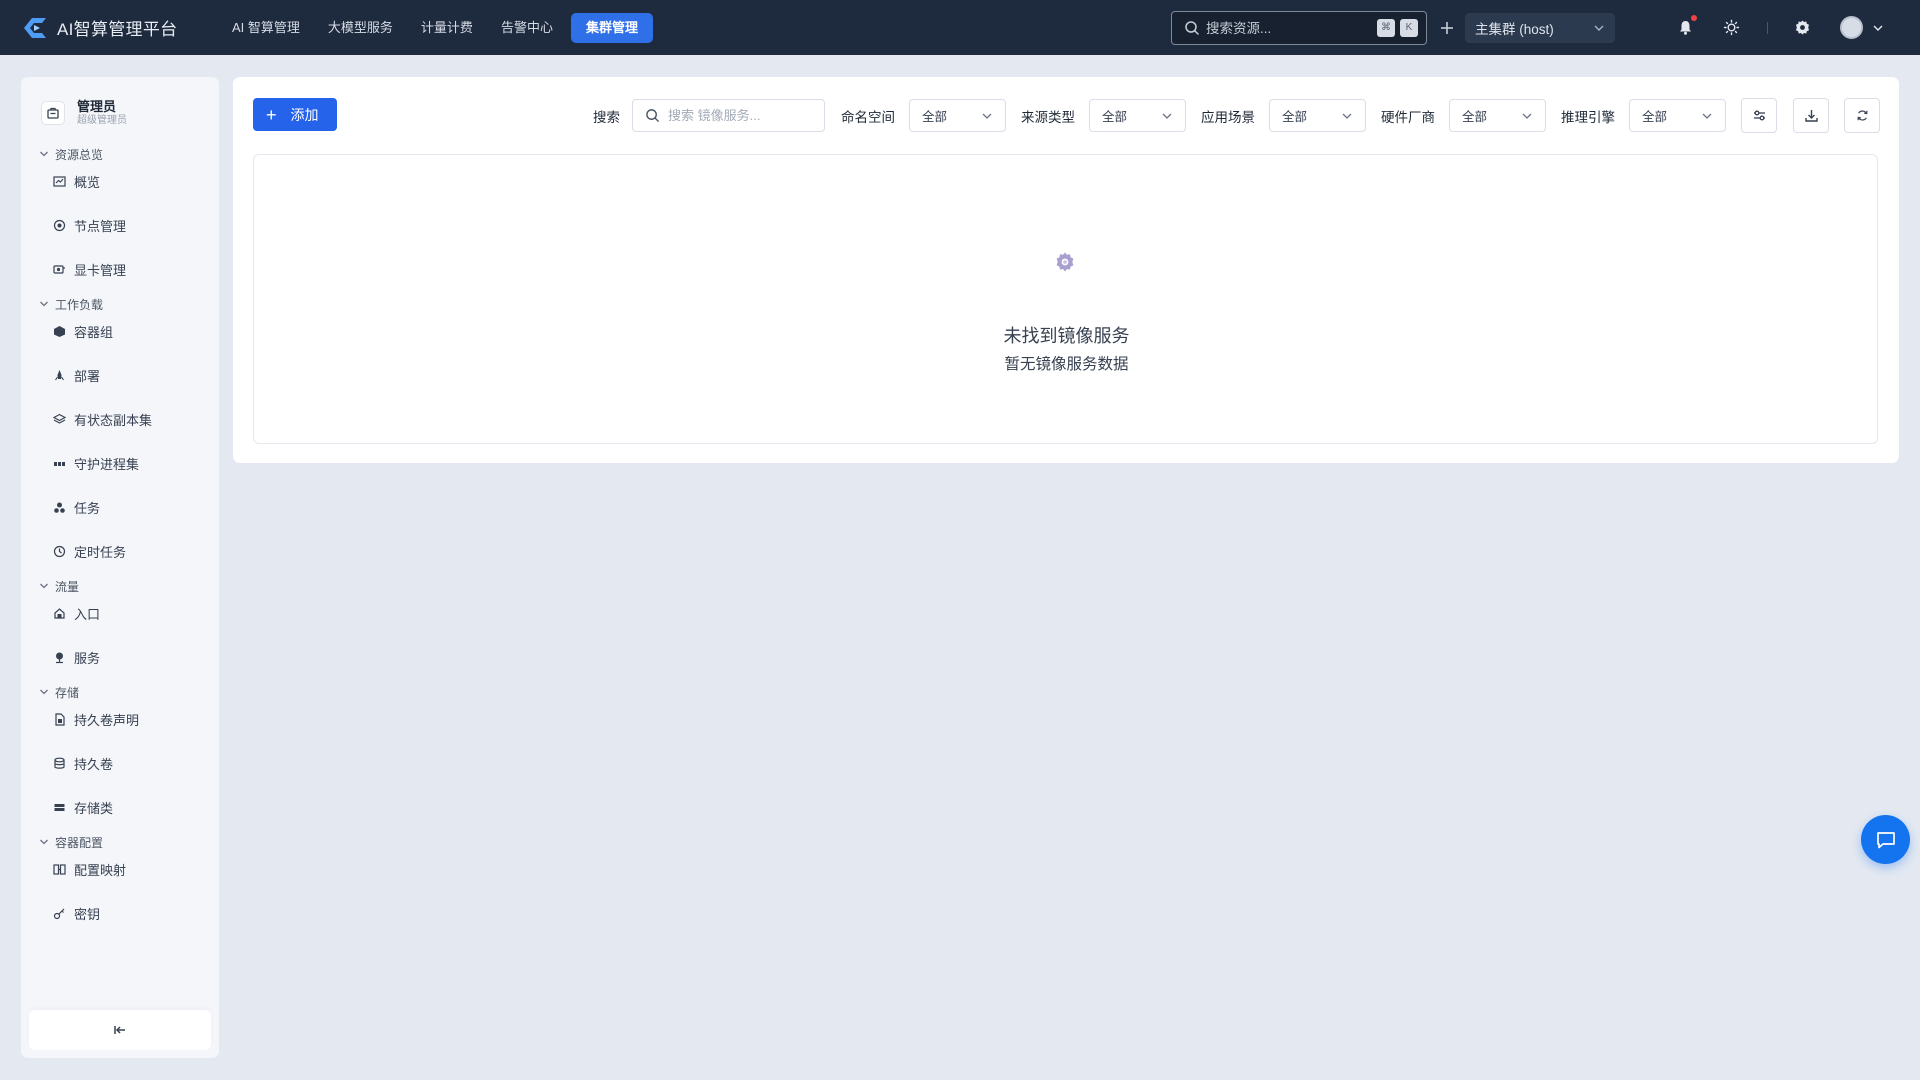  I want to click on topnav-cluster-management: 集群管理, so click(611, 27).